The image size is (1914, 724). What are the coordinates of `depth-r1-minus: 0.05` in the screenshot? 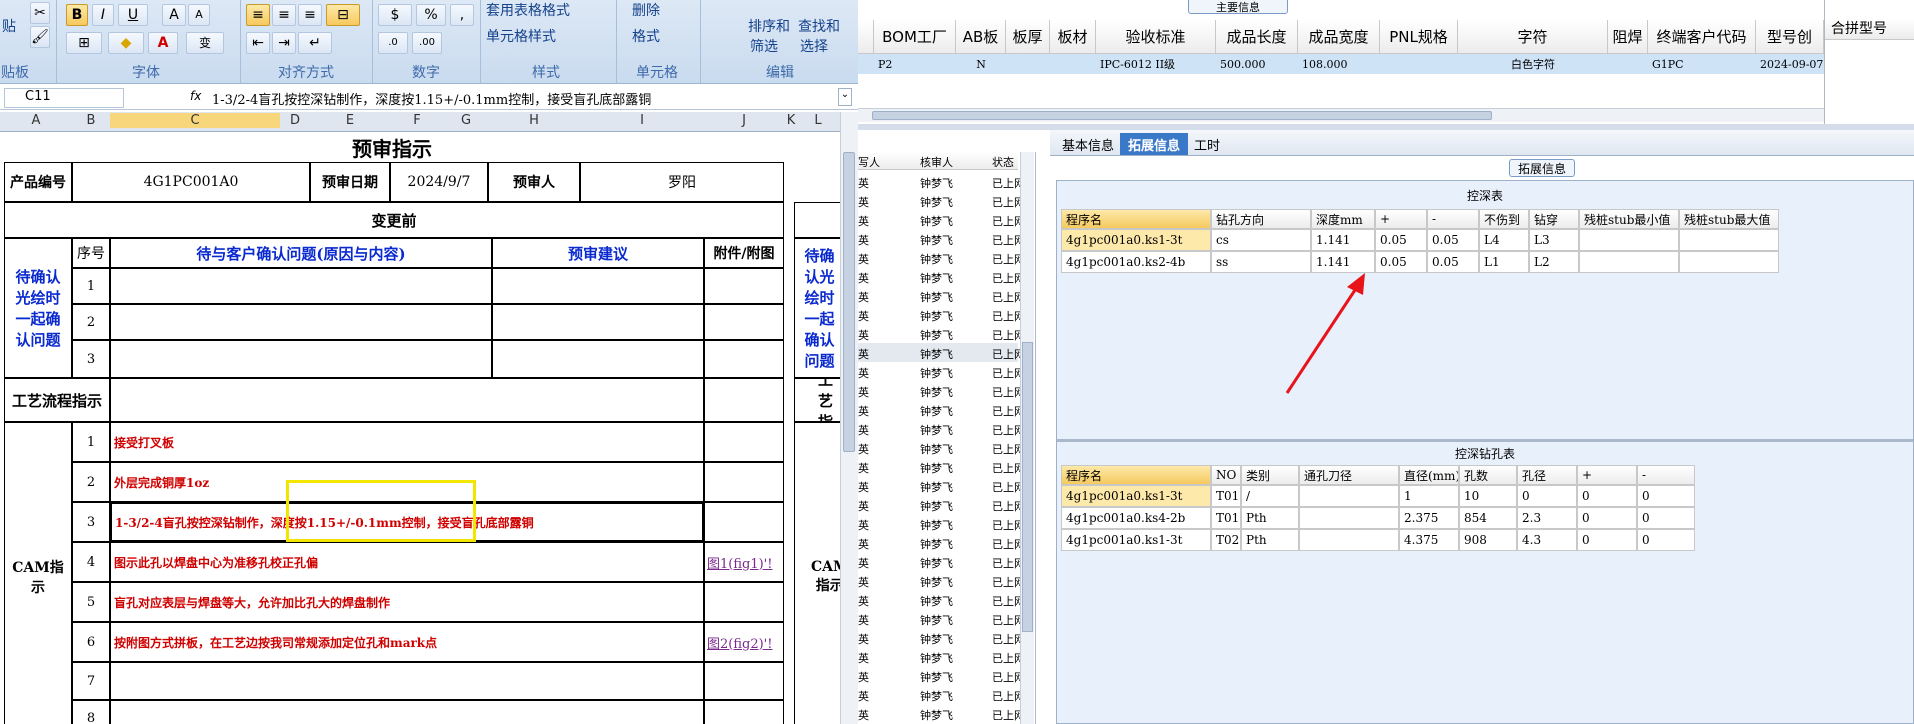 It's located at (1453, 240).